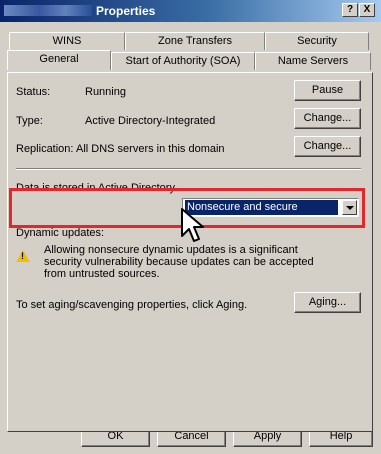 The width and height of the screenshot is (381, 454). I want to click on close-title-button: X, so click(367, 10).